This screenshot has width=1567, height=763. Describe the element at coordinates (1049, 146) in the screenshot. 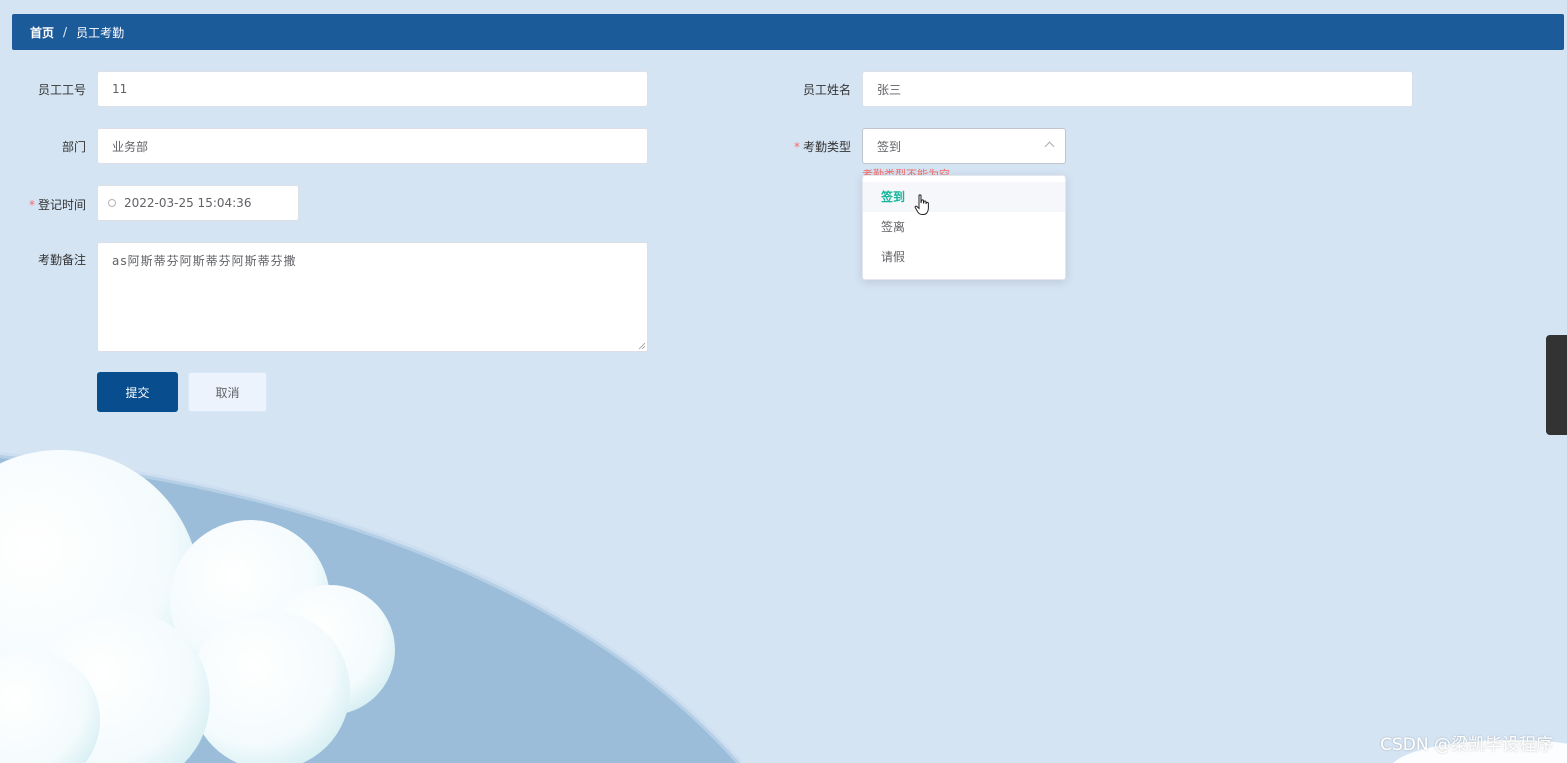

I see `chevron-up-icon` at that location.